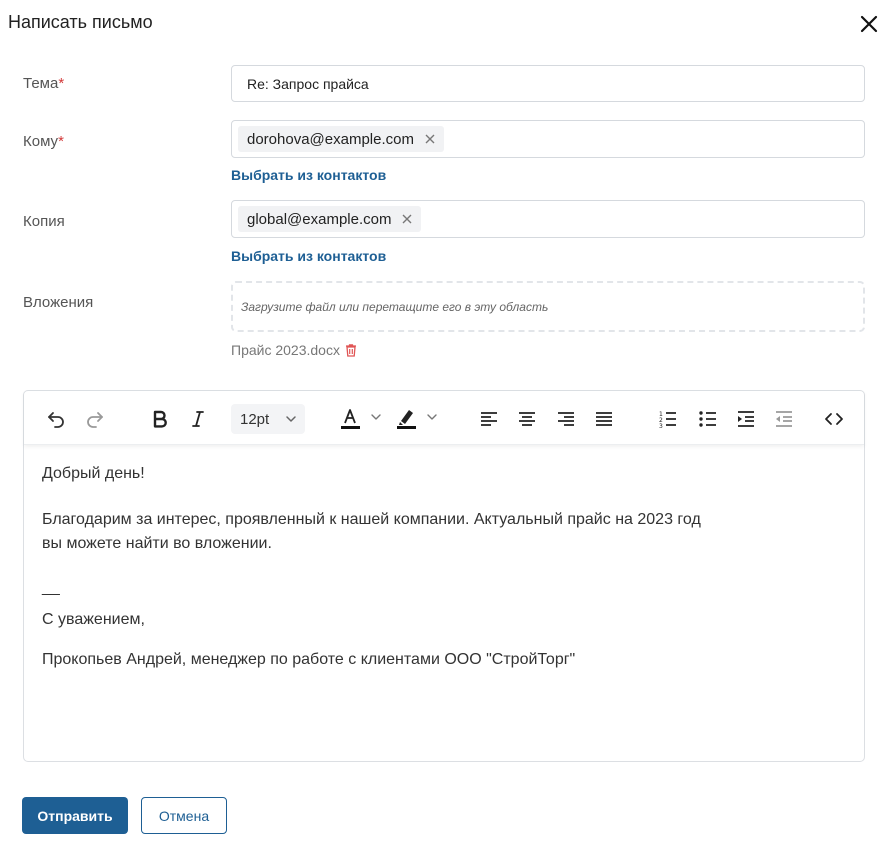 The image size is (886, 841). What do you see at coordinates (308, 175) in the screenshot?
I see `to-pick-contacts-link: Выбрать из контактов` at bounding box center [308, 175].